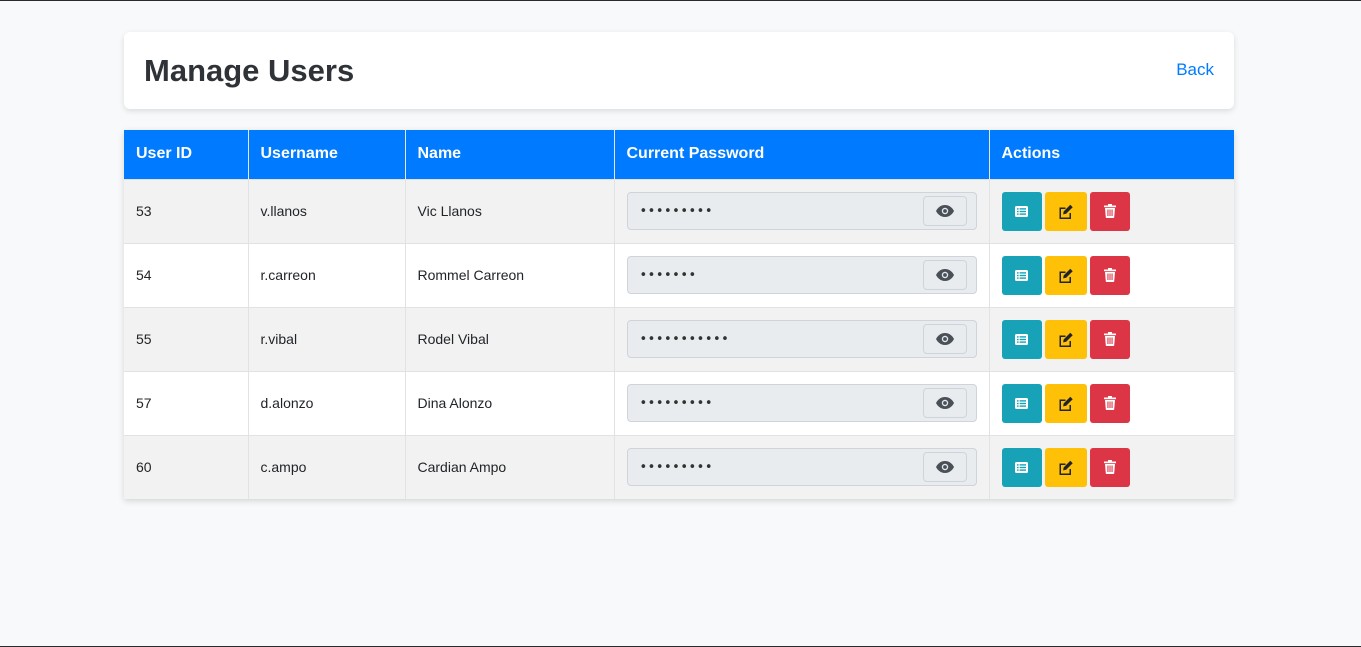 This screenshot has width=1361, height=647. Describe the element at coordinates (186, 274) in the screenshot. I see `user-id-cell: 54` at that location.